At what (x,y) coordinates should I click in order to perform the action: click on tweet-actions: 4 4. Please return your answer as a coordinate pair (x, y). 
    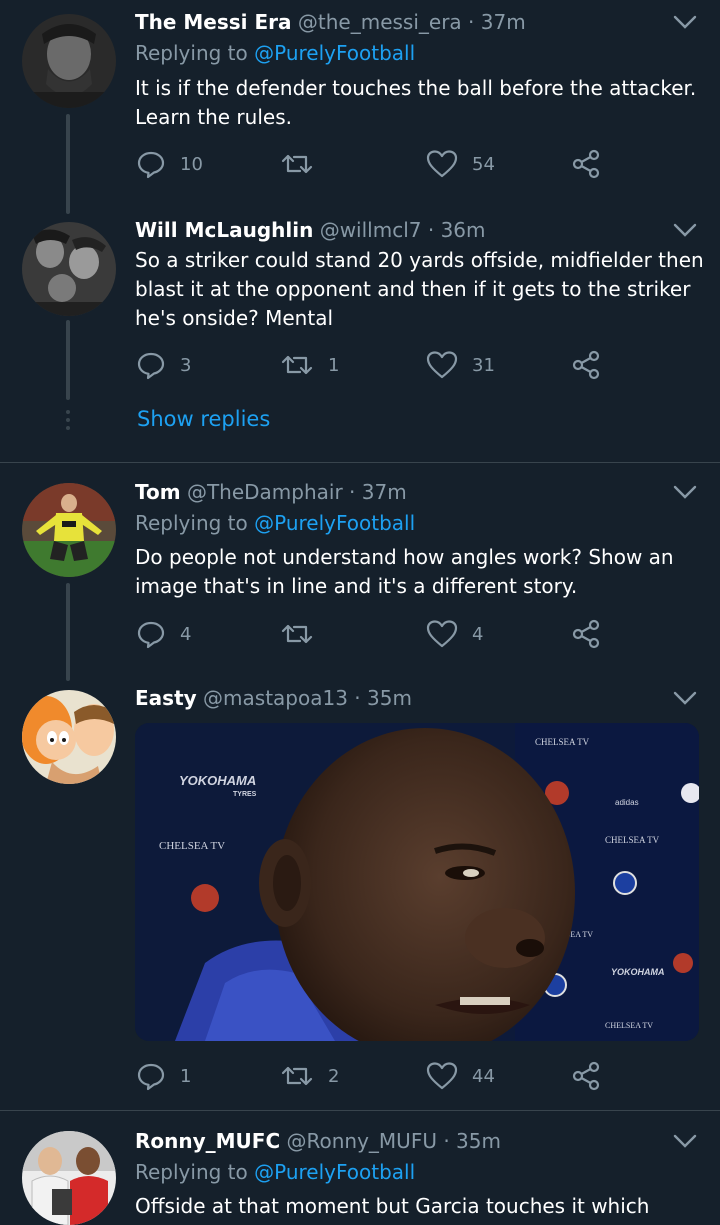
    Looking at the image, I should click on (360, 634).